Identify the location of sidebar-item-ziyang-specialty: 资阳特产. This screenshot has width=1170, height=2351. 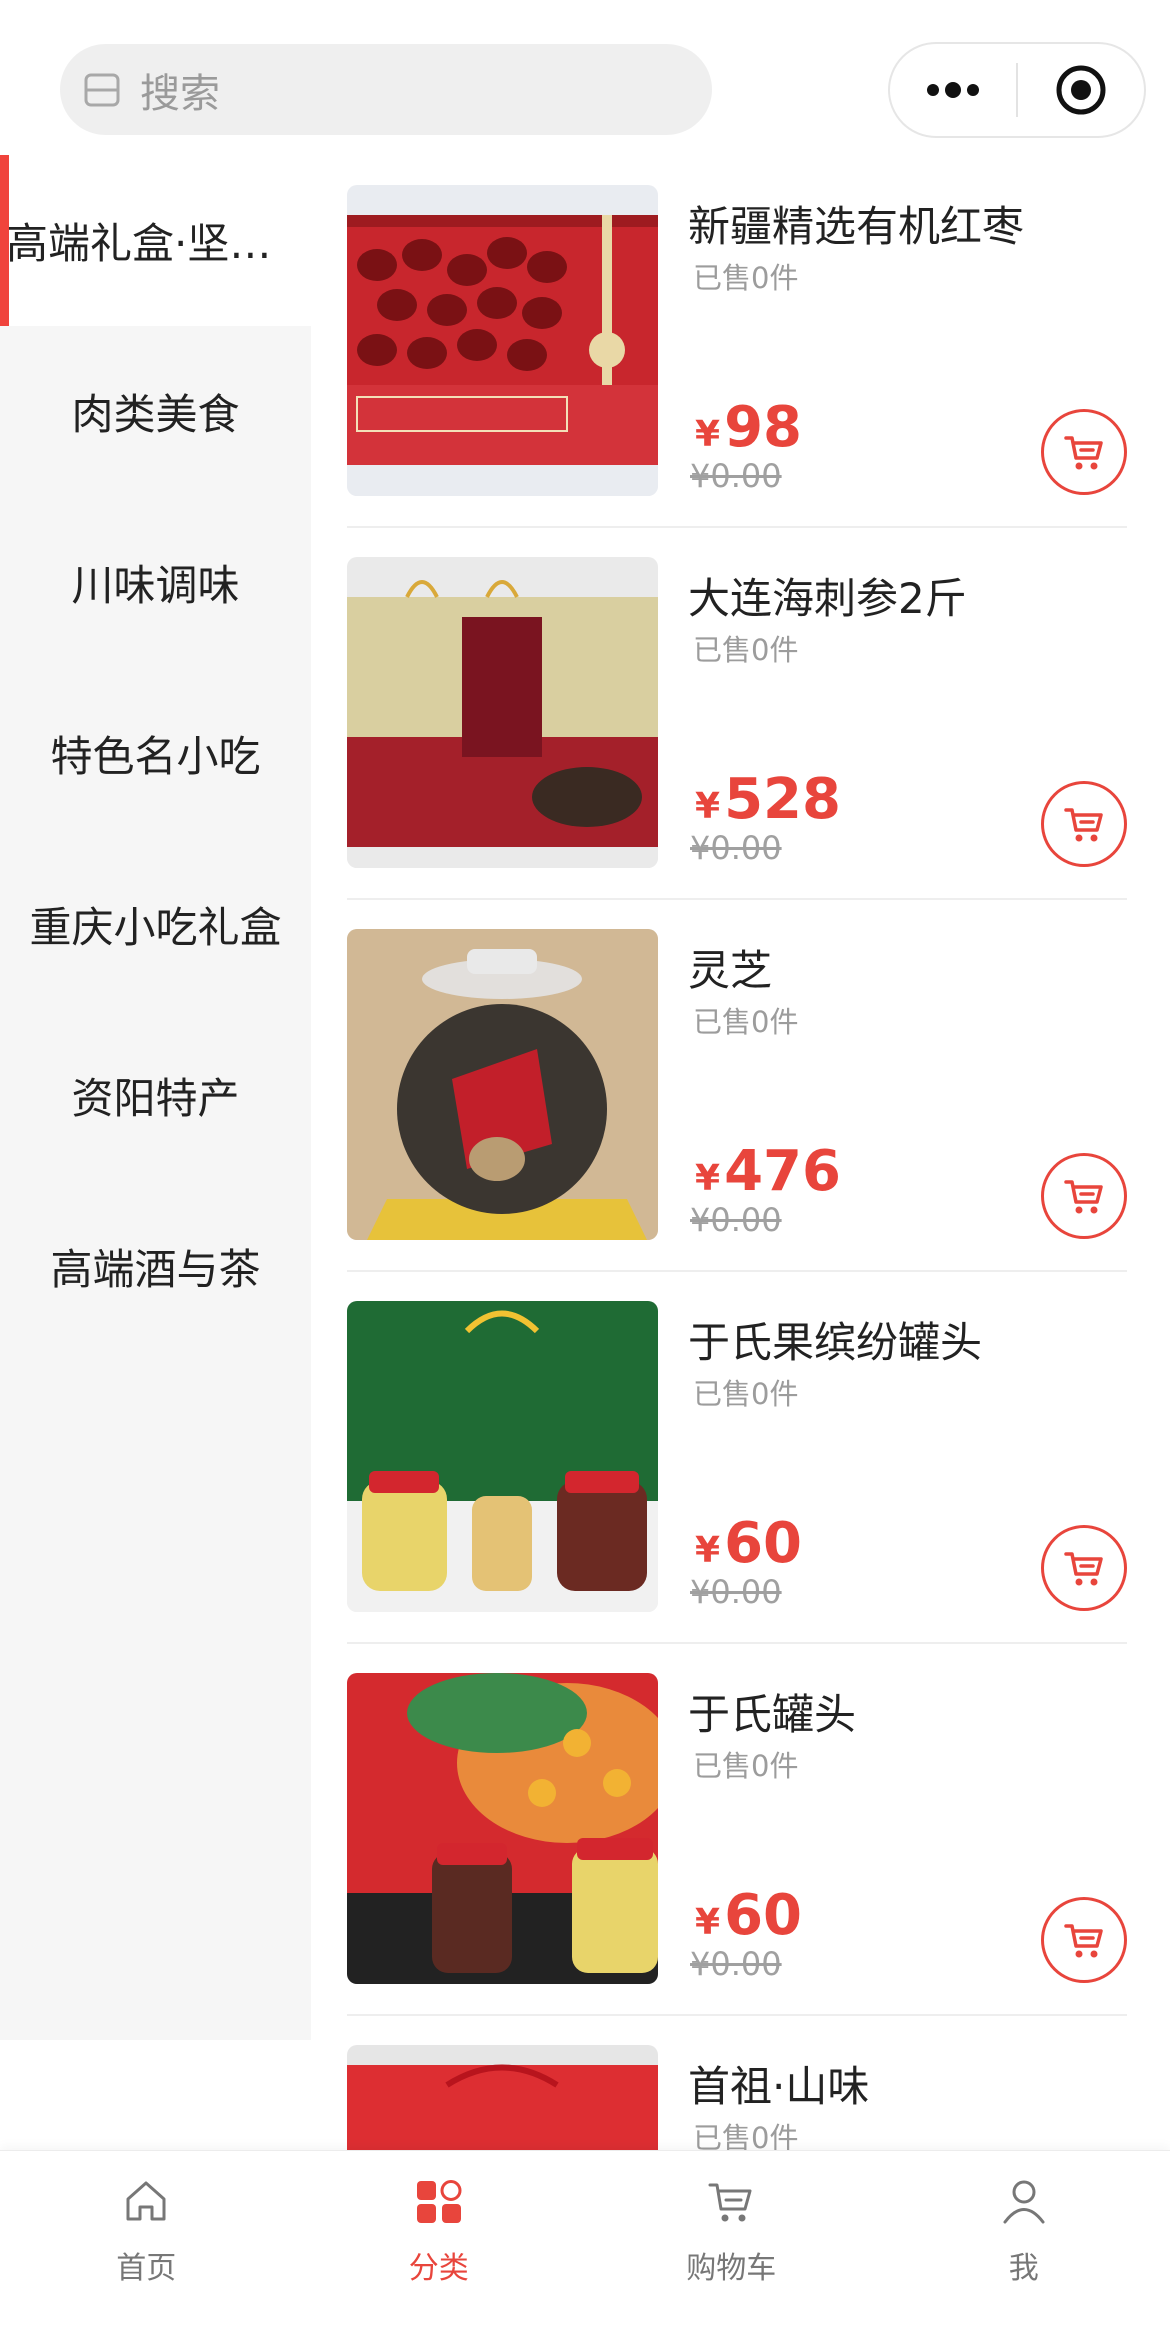
(155, 1095).